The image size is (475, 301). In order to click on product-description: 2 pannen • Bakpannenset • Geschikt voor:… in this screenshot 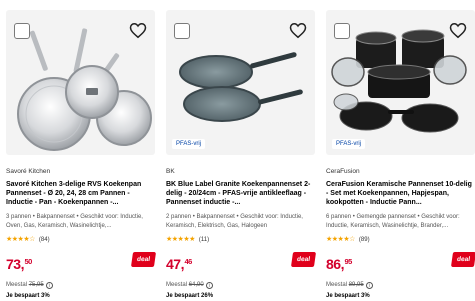, I will do `click(234, 221)`.